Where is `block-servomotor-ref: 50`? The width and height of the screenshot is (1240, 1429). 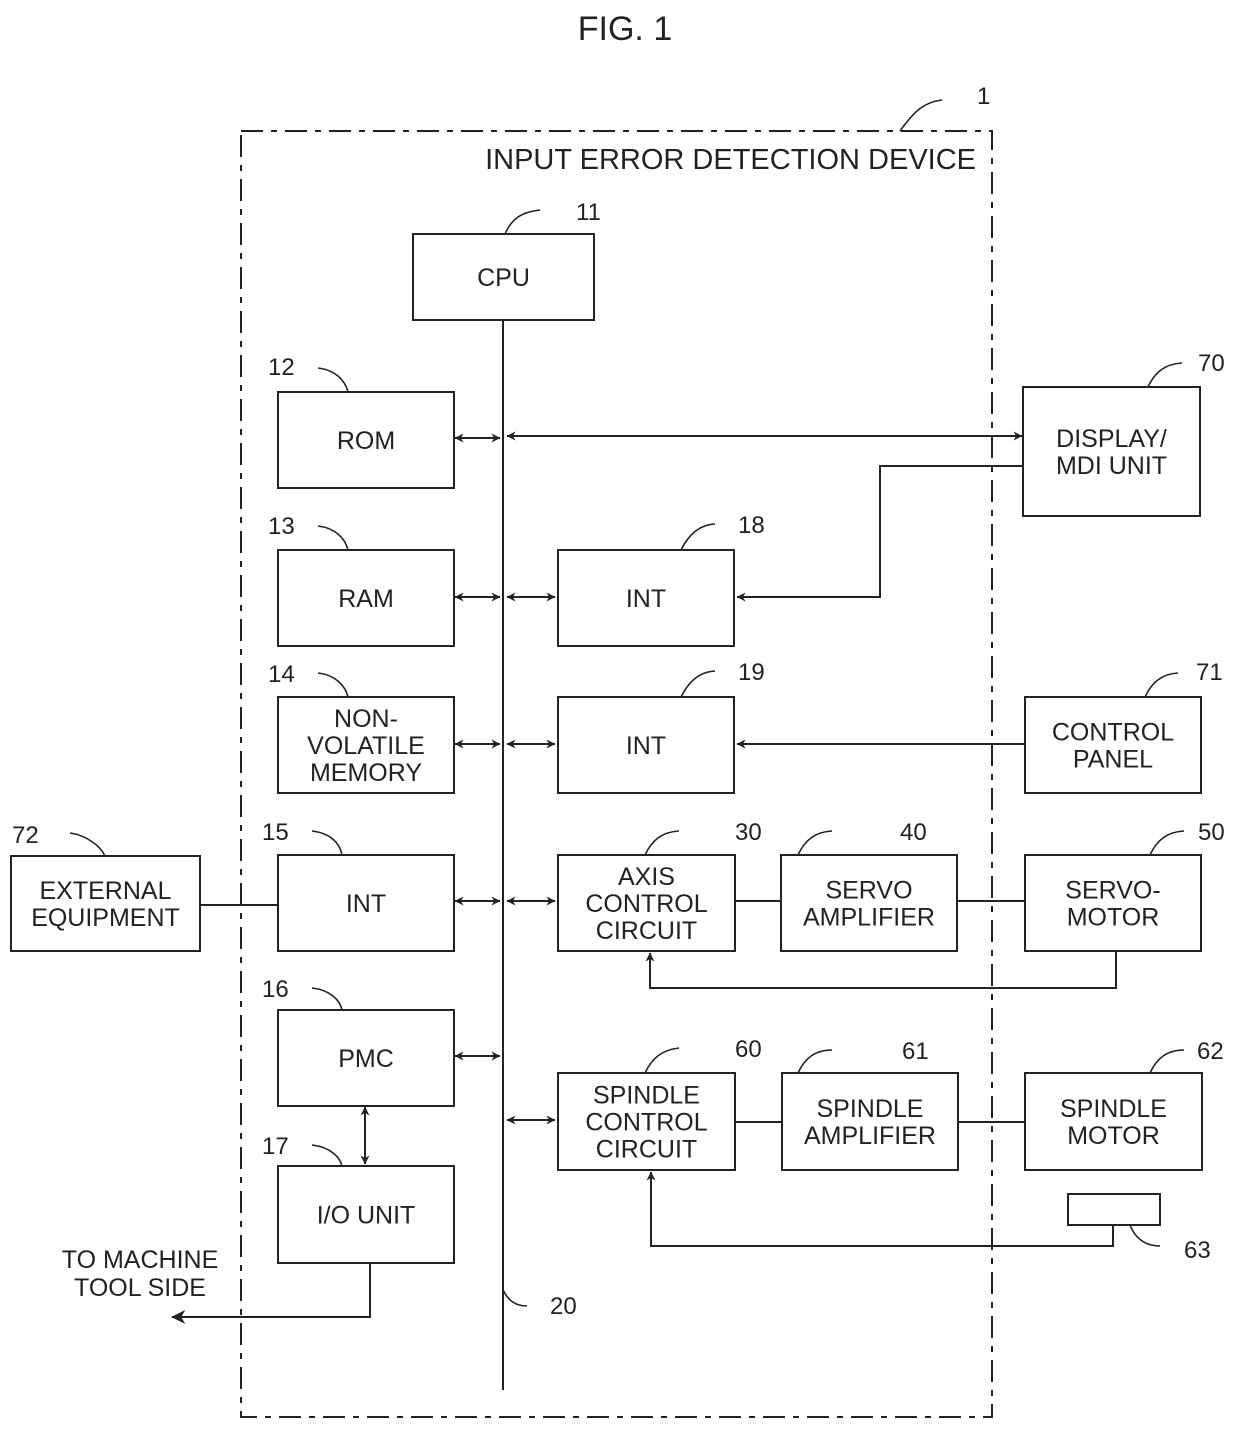 block-servomotor-ref: 50 is located at coordinates (1211, 832).